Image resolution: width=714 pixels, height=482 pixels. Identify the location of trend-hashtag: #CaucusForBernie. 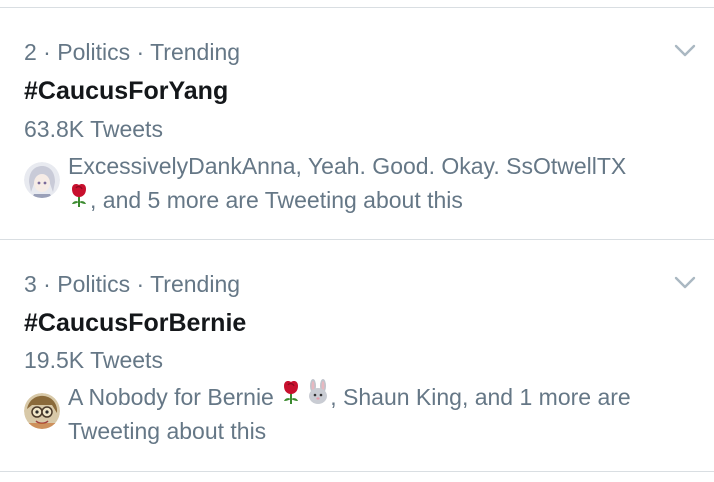
(135, 323).